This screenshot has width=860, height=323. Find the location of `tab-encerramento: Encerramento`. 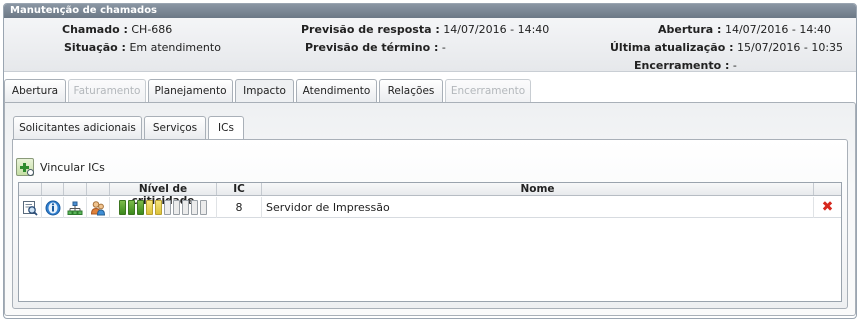

tab-encerramento: Encerramento is located at coordinates (488, 91).